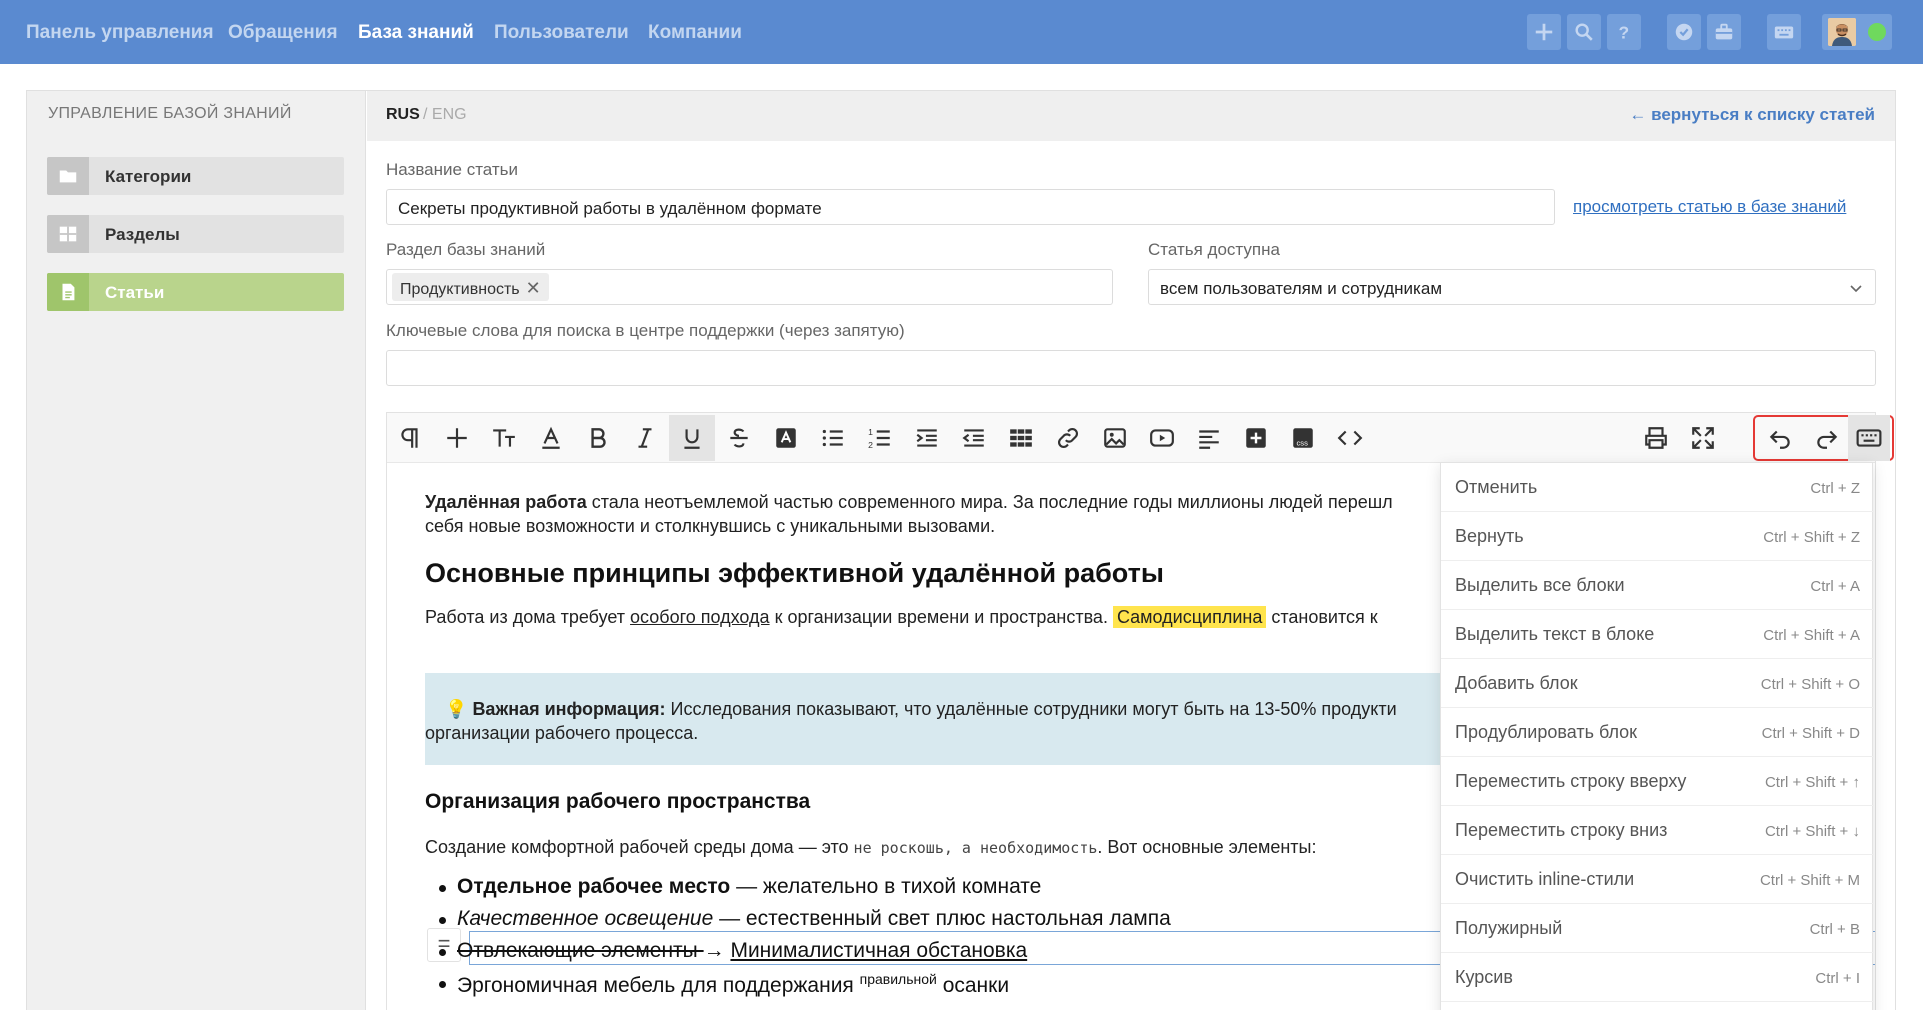  What do you see at coordinates (506, 502) in the screenshot?
I see `intro-bold-text: Удалённая работа` at bounding box center [506, 502].